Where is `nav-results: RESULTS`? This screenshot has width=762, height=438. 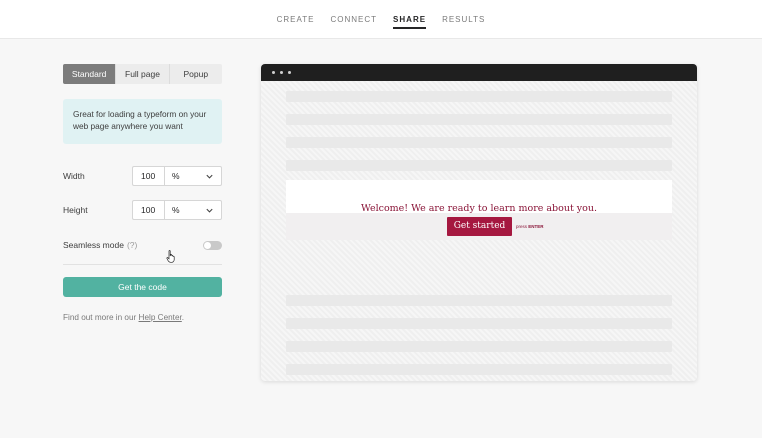
nav-results: RESULTS is located at coordinates (463, 19).